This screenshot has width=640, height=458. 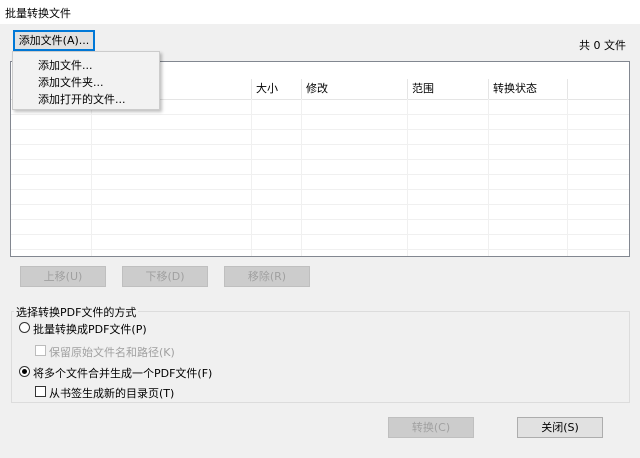 What do you see at coordinates (267, 276) in the screenshot?
I see `remove-button: 移除(R)` at bounding box center [267, 276].